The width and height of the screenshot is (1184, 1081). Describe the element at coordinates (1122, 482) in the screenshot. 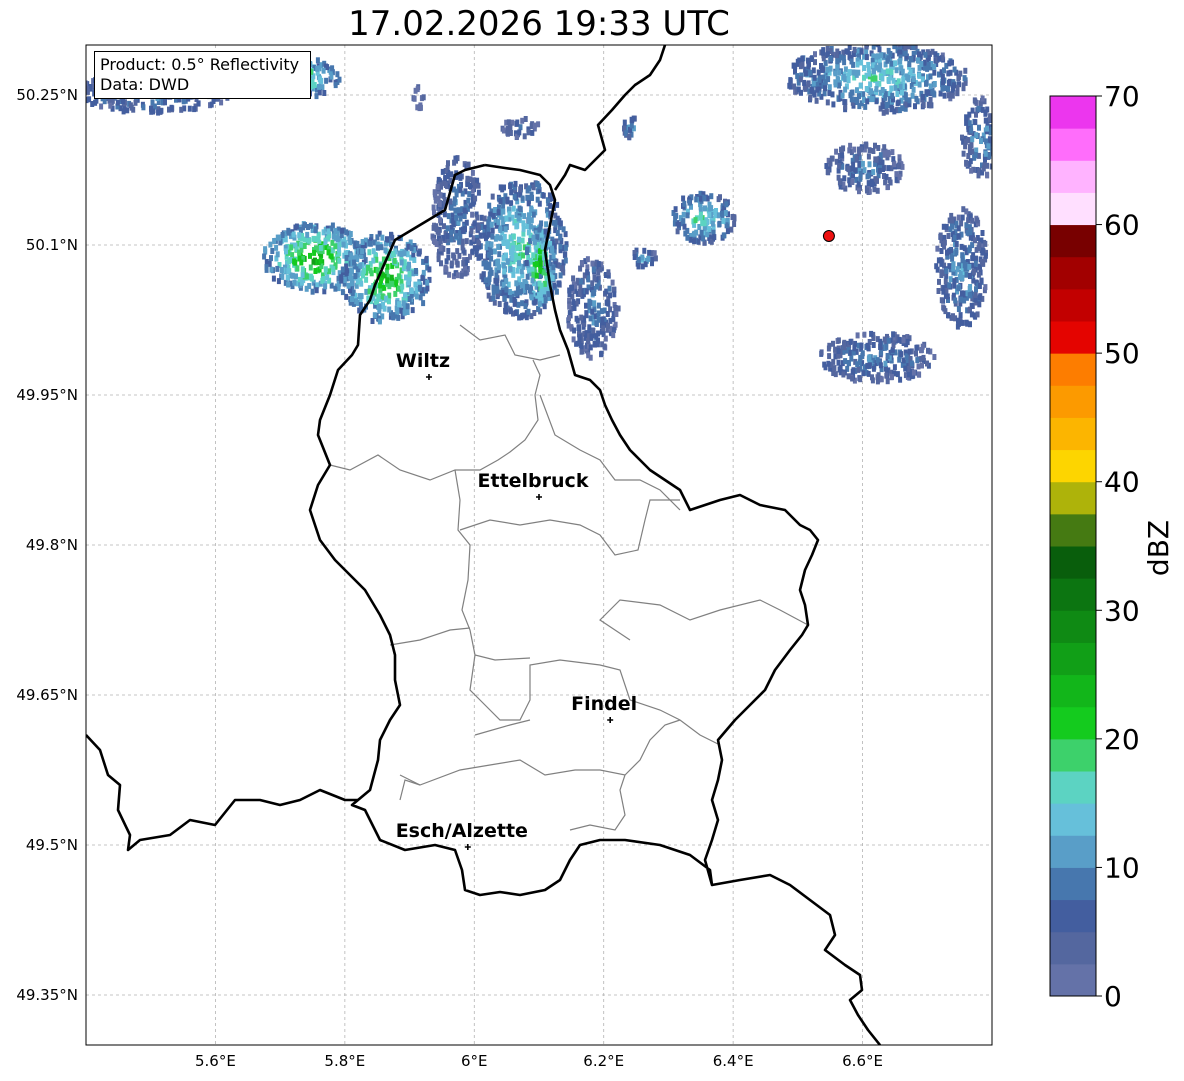

I see `colorbar-tick-label: 40` at that location.